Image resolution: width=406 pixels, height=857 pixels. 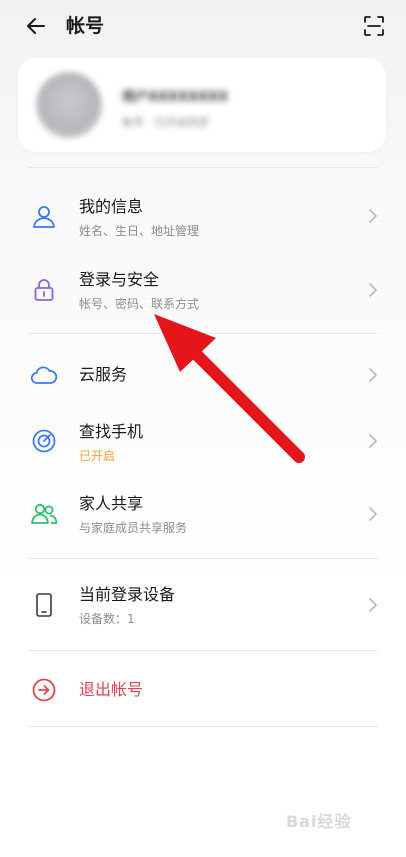 What do you see at coordinates (119, 279) in the screenshot?
I see `menu-item-title: 登录与安全` at bounding box center [119, 279].